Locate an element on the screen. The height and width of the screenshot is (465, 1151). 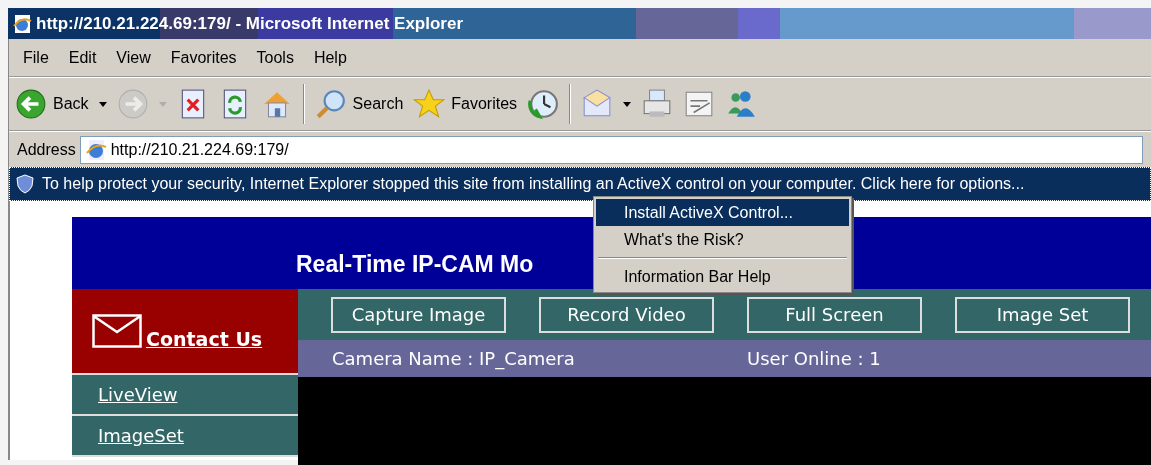
camera-name-text: Camera Name : IP_Camera is located at coordinates (454, 359).